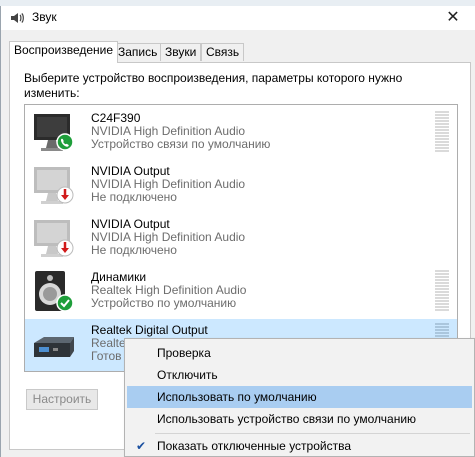 This screenshot has height=457, width=475. What do you see at coordinates (116, 118) in the screenshot?
I see `device-name: C24F390` at bounding box center [116, 118].